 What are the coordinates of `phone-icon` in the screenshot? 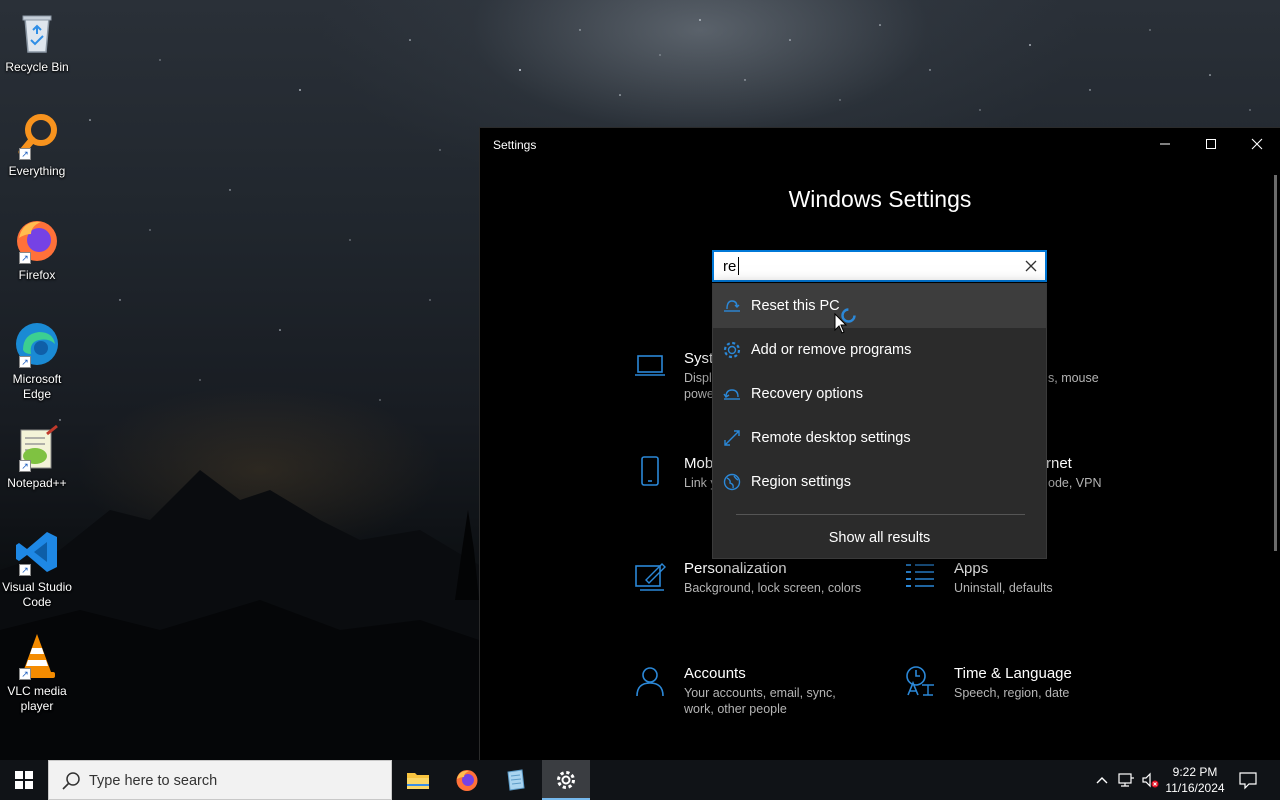 It's located at (650, 471).